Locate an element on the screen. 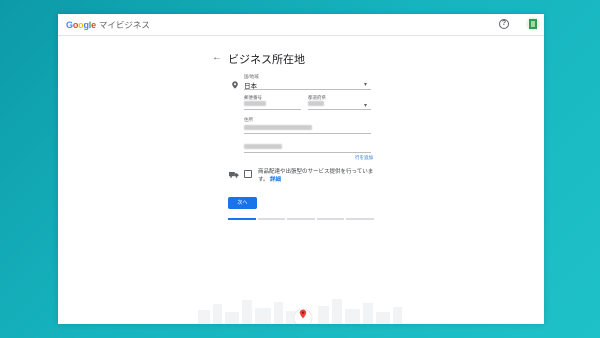 The image size is (600, 338). city-skyline-illustration is located at coordinates (300, 311).